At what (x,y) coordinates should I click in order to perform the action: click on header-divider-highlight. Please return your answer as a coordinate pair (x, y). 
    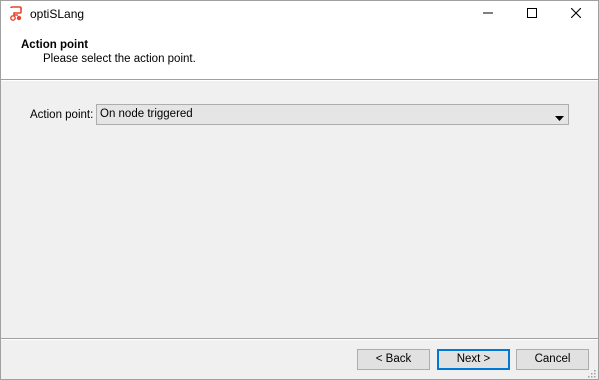
    Looking at the image, I should click on (299, 80).